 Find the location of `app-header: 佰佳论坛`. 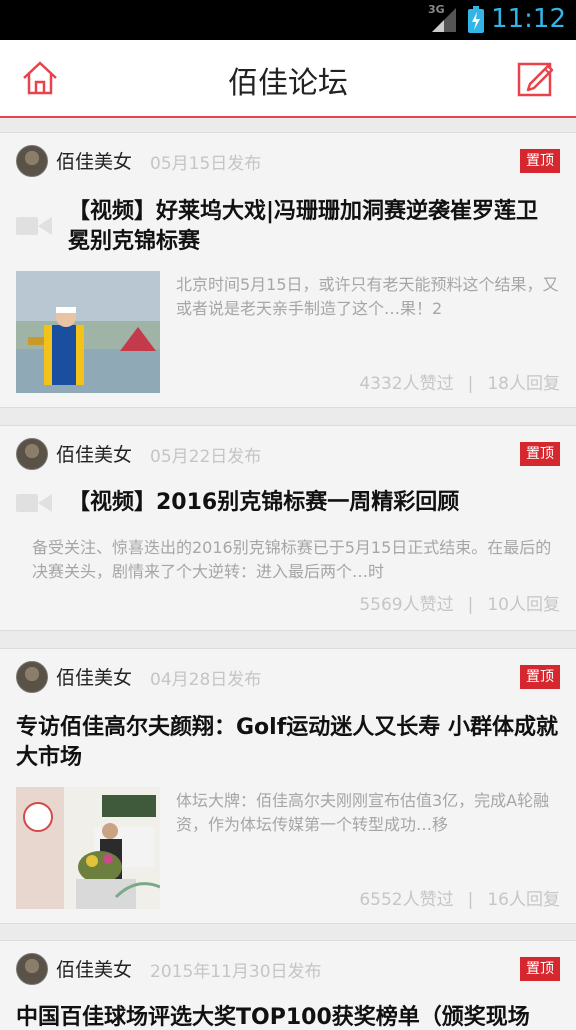

app-header: 佰佳论坛 is located at coordinates (288, 79).